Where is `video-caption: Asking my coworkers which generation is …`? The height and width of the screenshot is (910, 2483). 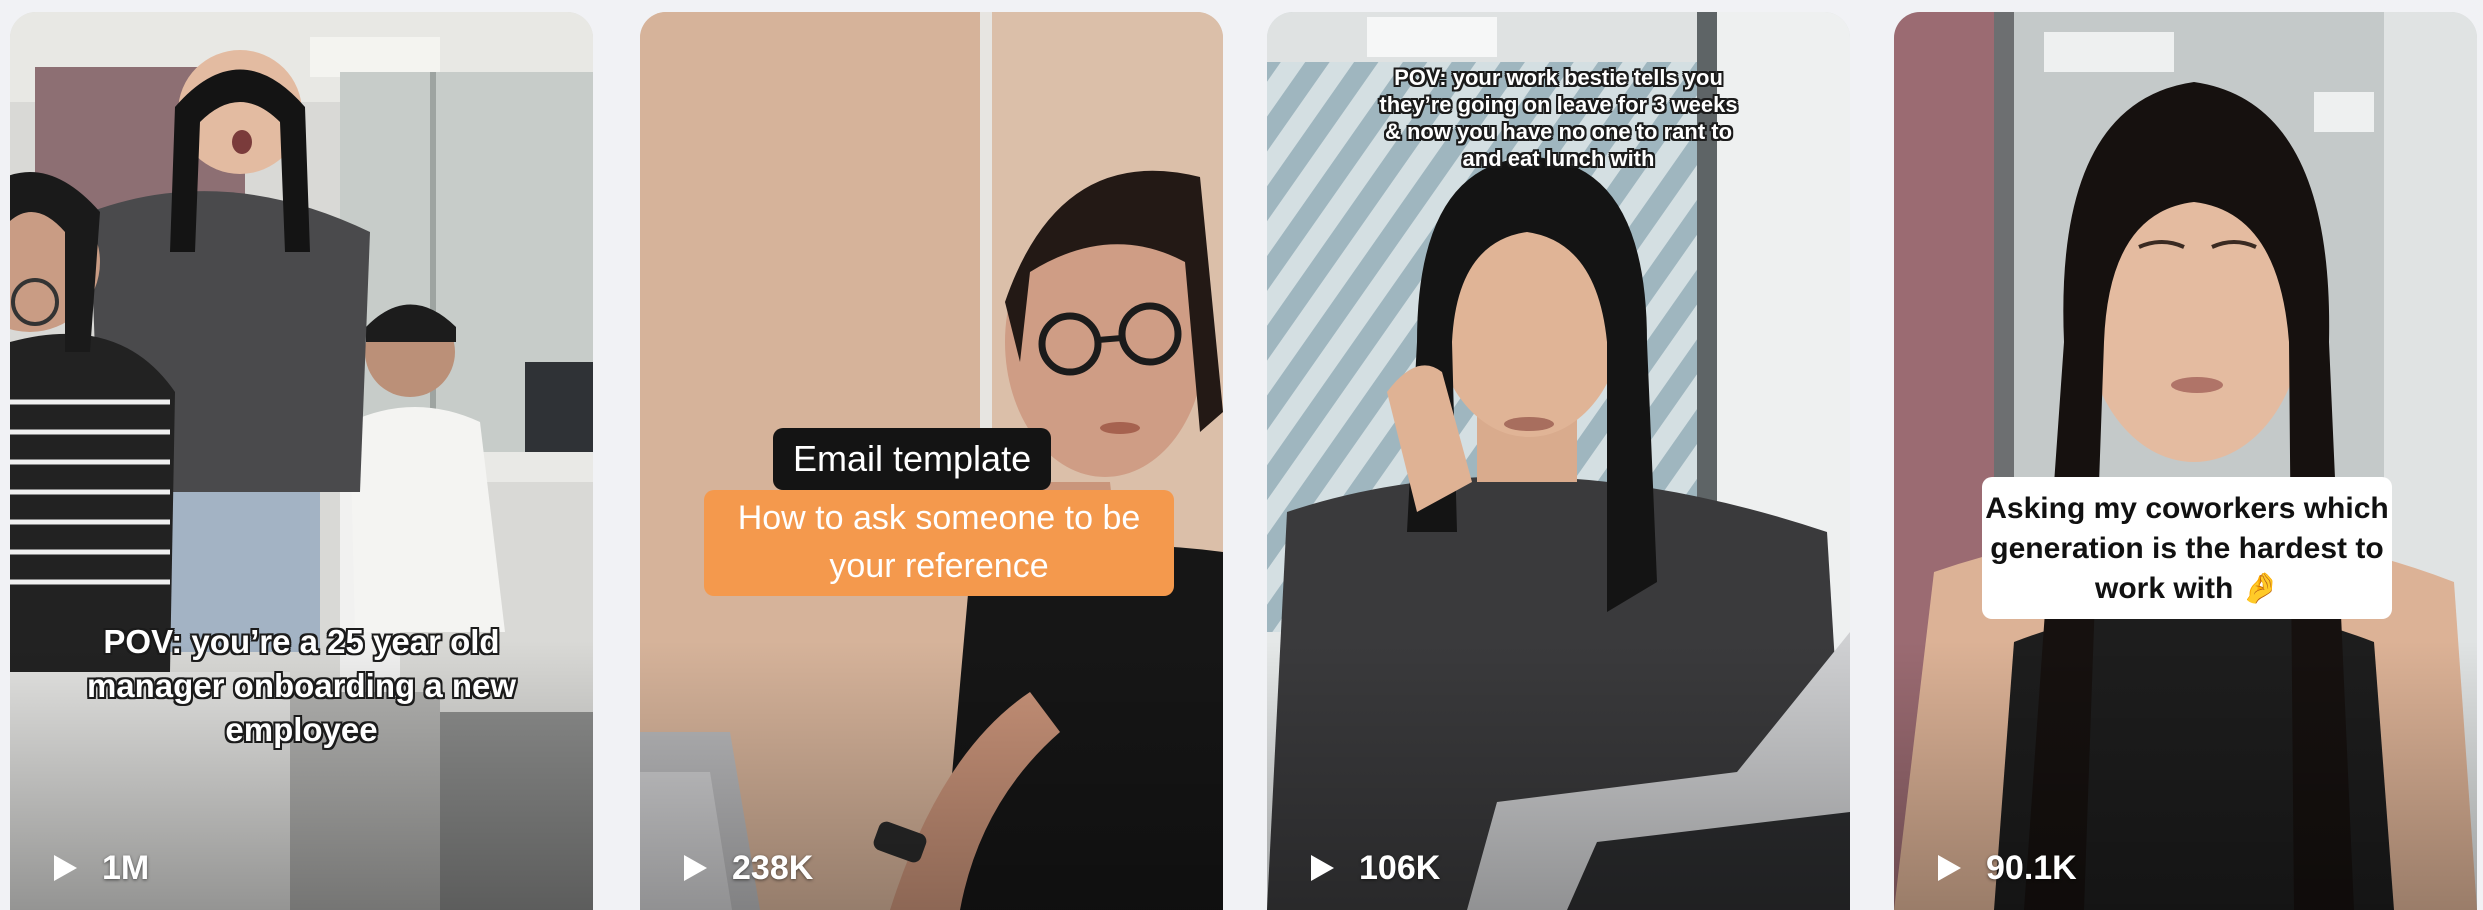
video-caption: Asking my coworkers which generation is … is located at coordinates (2187, 548).